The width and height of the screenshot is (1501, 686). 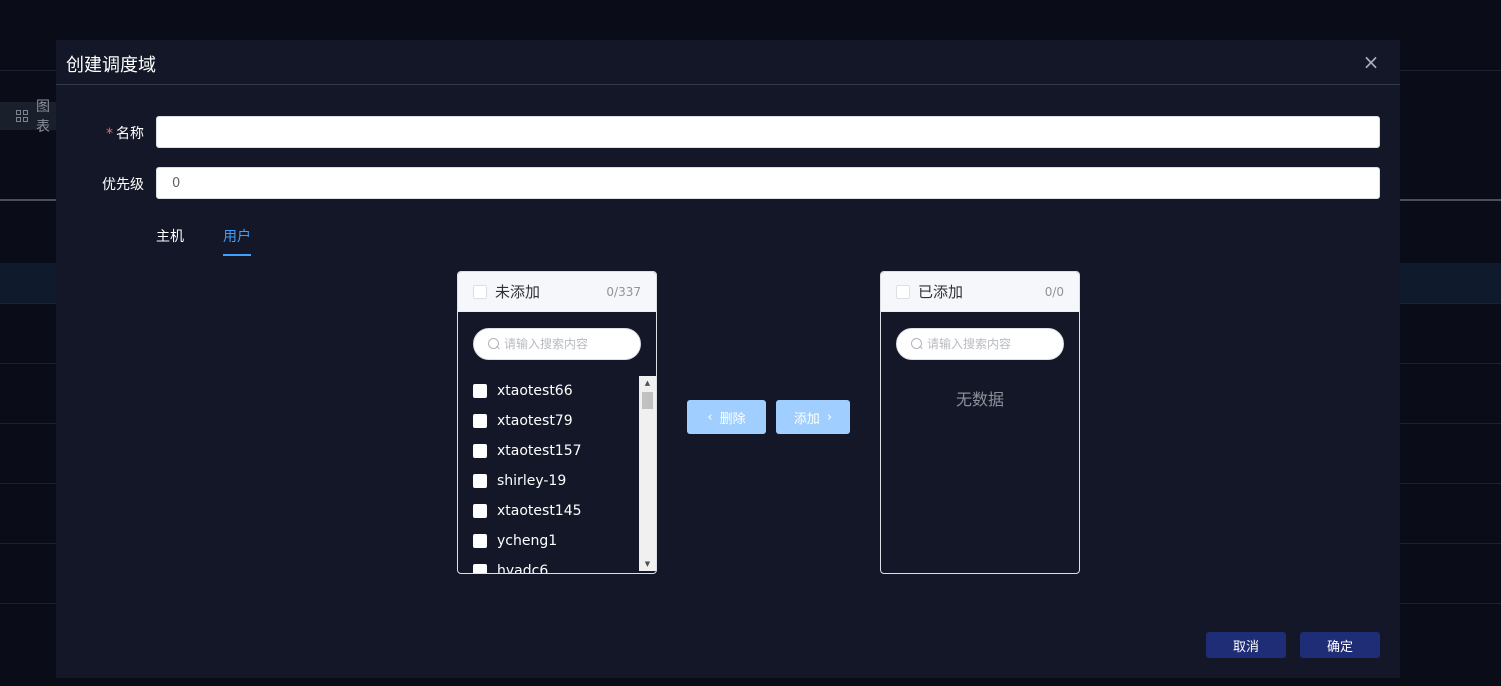 I want to click on close-icon: ×, so click(x=1371, y=62).